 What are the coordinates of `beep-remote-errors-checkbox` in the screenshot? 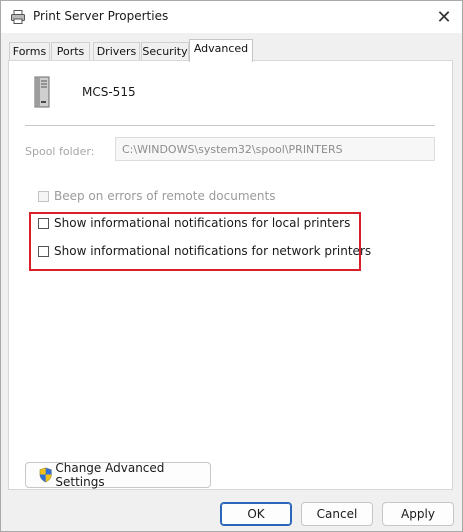 It's located at (43, 196).